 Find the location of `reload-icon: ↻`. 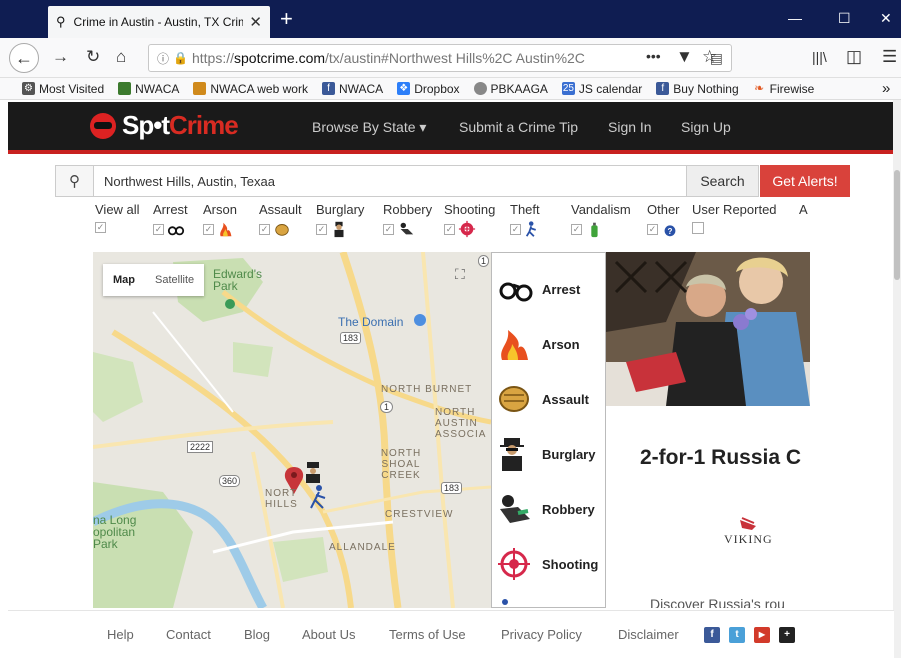

reload-icon: ↻ is located at coordinates (93, 57).